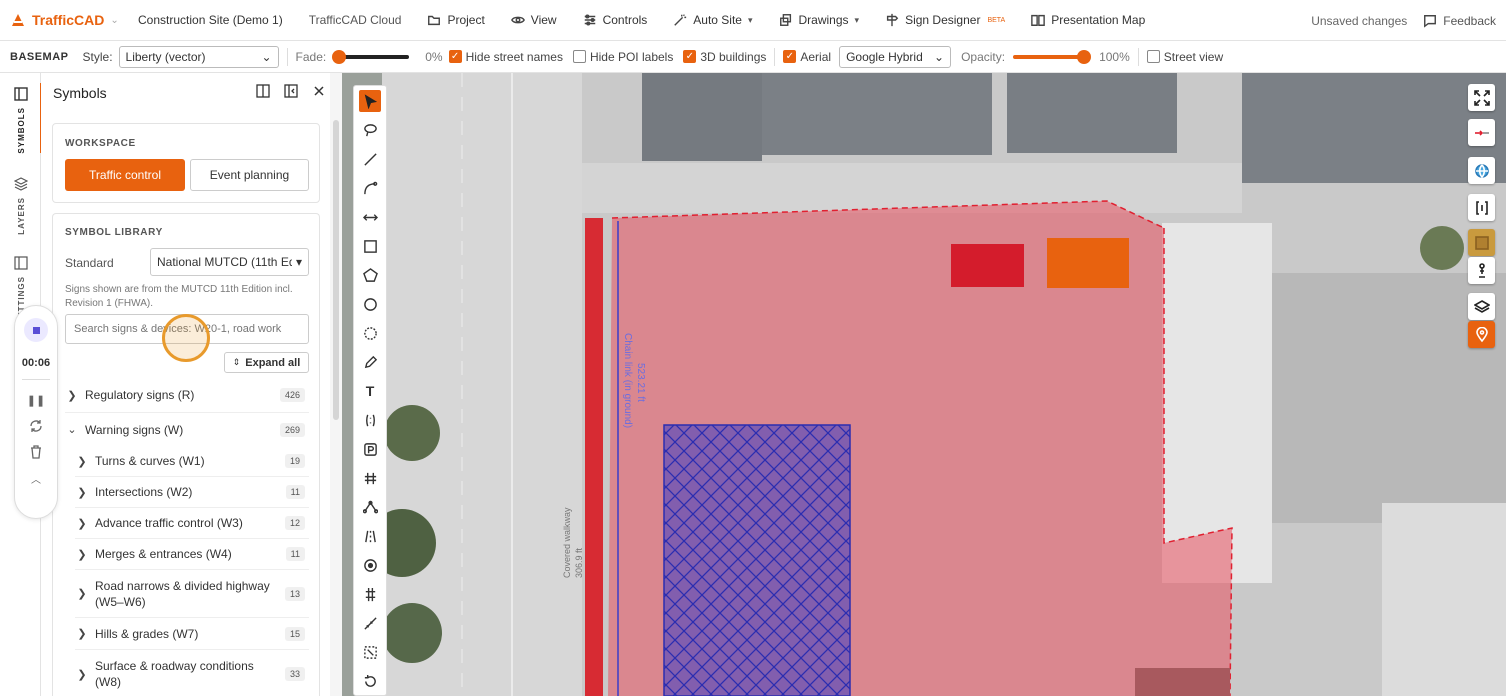  What do you see at coordinates (370, 362) in the screenshot?
I see `pencil-tool` at bounding box center [370, 362].